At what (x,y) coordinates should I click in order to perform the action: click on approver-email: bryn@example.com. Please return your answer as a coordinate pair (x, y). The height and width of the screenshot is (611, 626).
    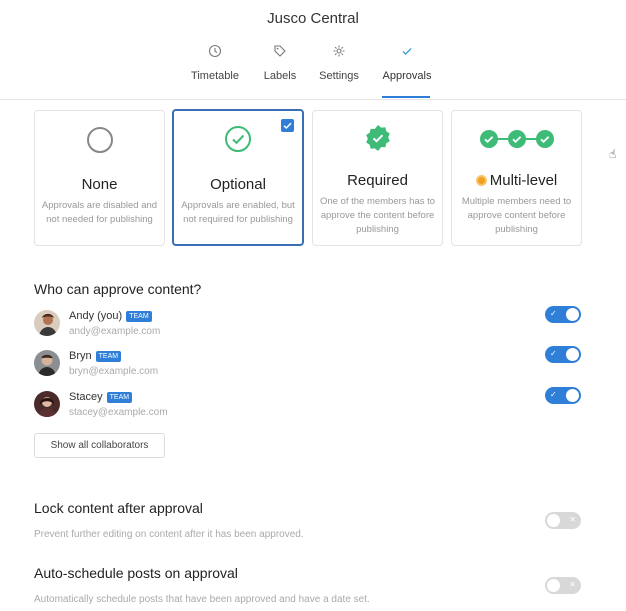
    Looking at the image, I should click on (114, 371).